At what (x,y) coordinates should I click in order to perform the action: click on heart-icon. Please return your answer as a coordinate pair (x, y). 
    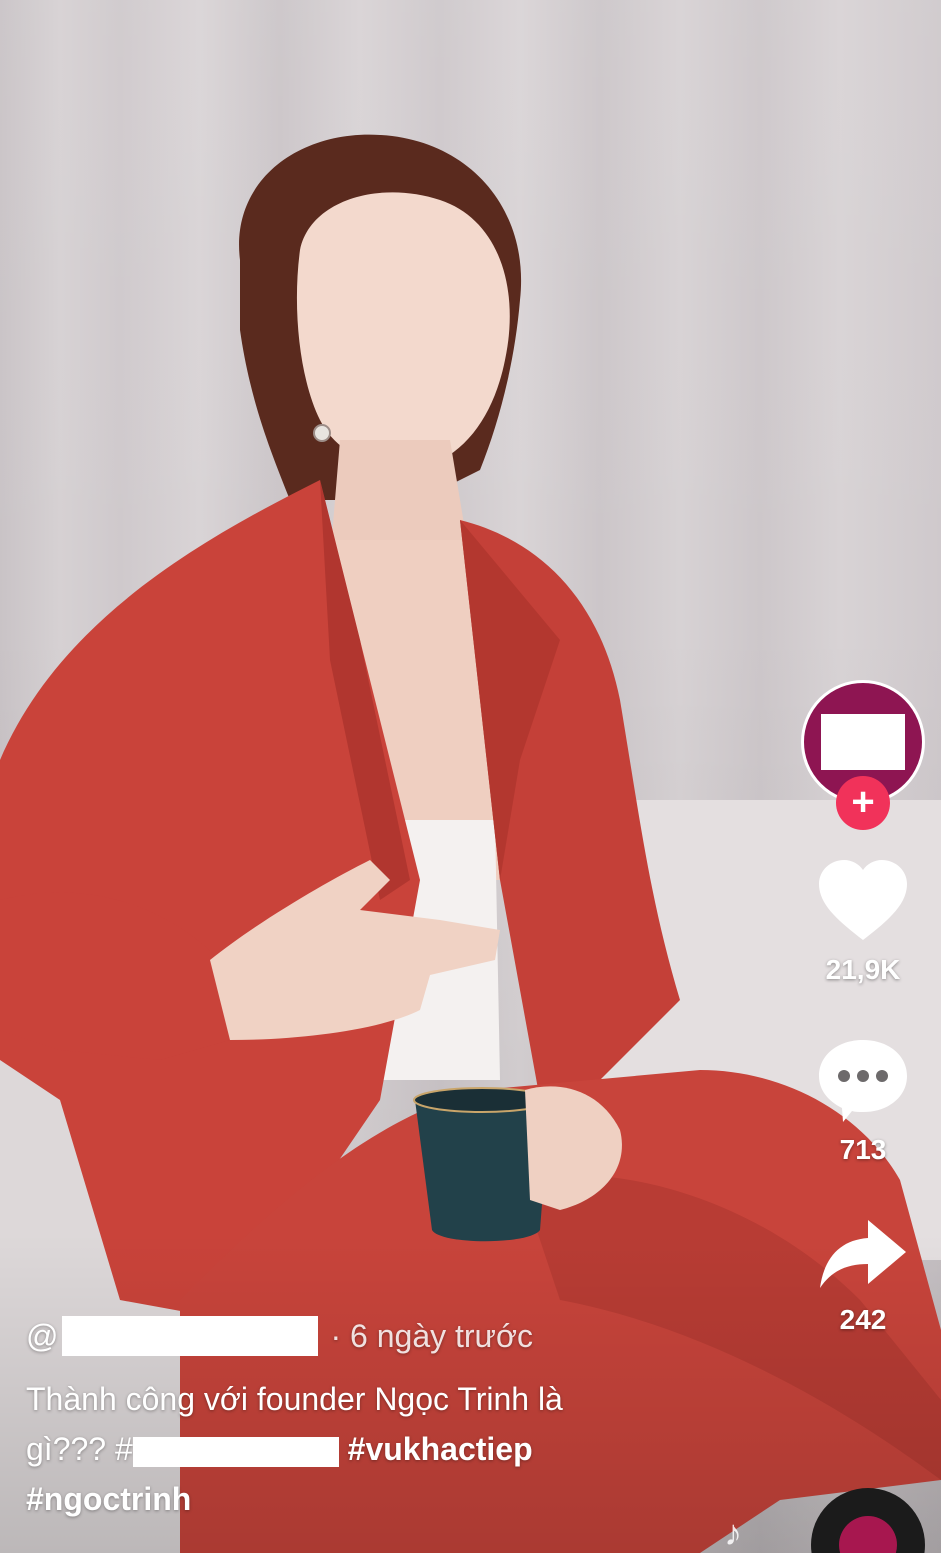
    Looking at the image, I should click on (863, 902).